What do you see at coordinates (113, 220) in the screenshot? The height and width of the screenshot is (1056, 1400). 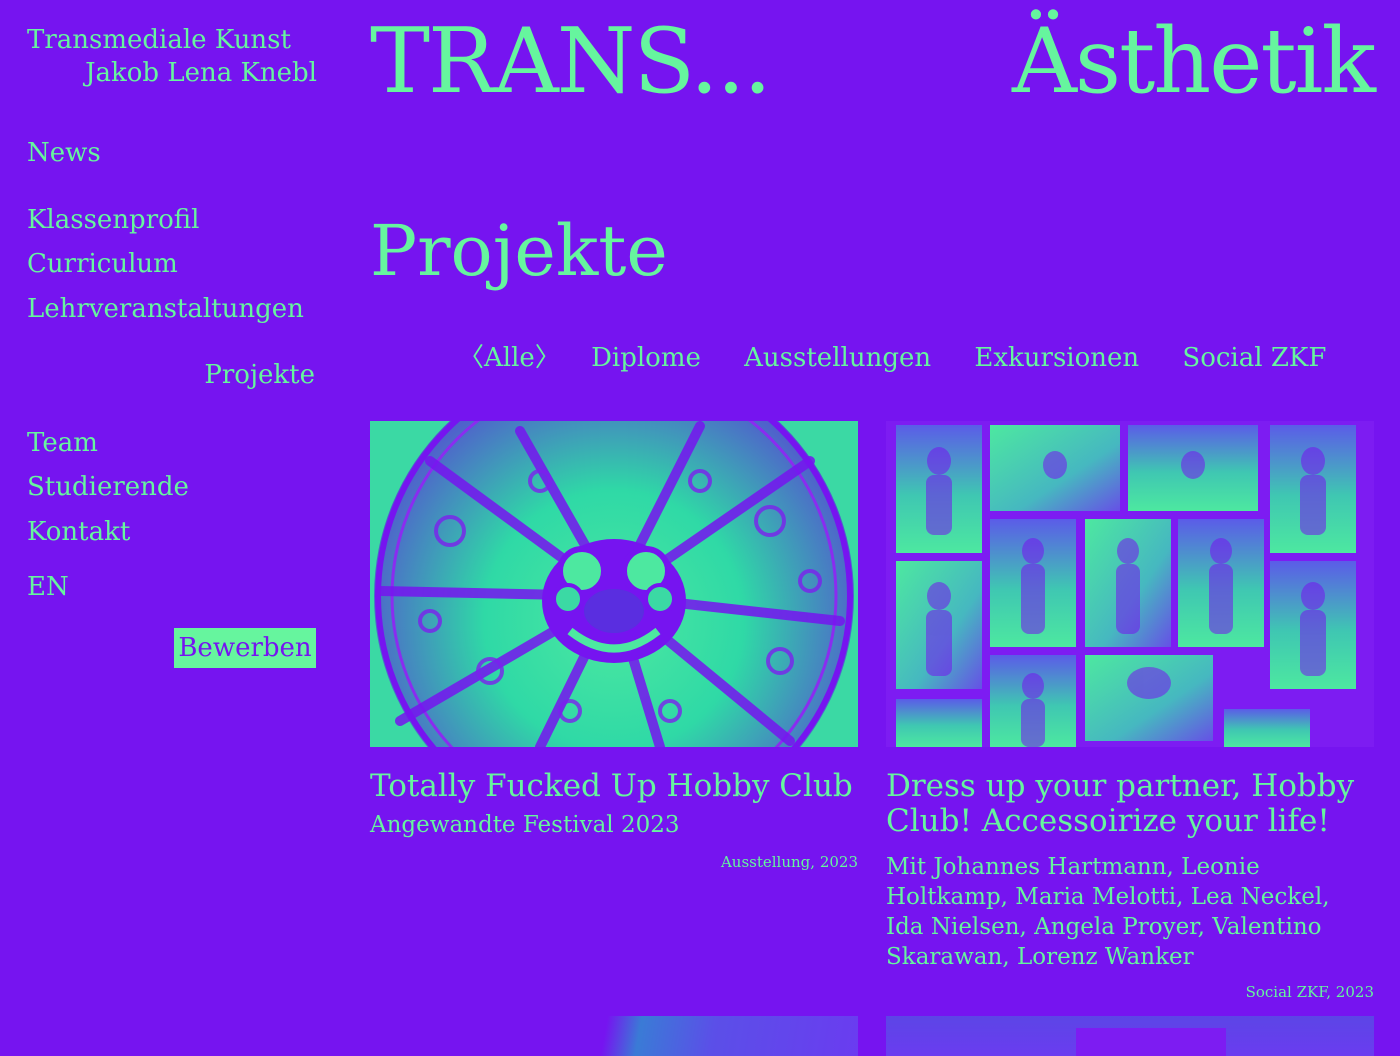 I see `nav-klassenprofil: Klassenprofil` at bounding box center [113, 220].